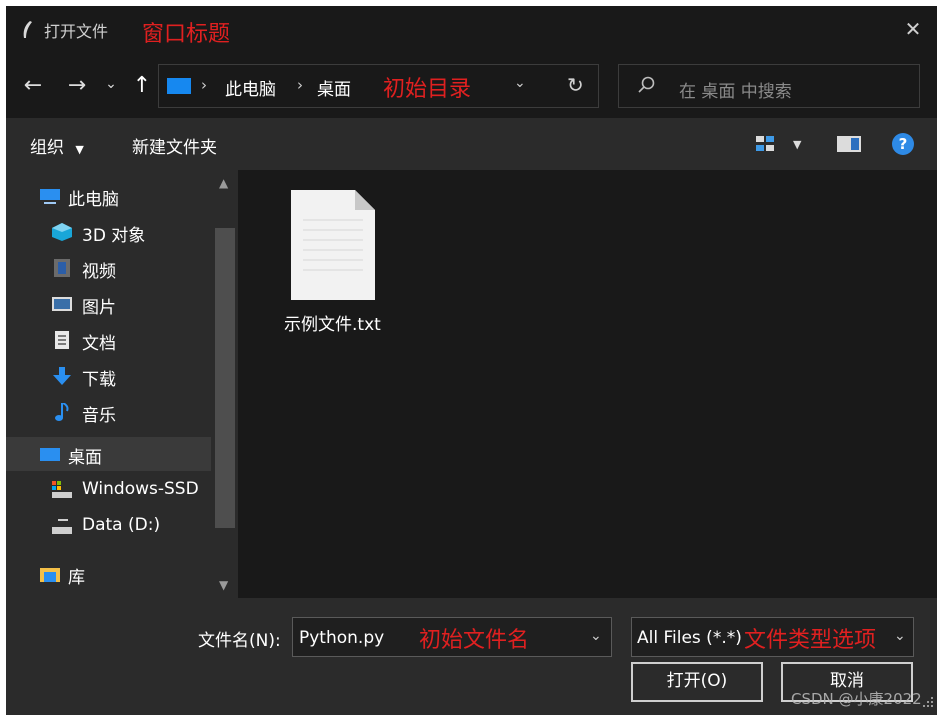 The width and height of the screenshot is (942, 718). I want to click on sidebar-item-data-d: Data (D:), so click(108, 526).